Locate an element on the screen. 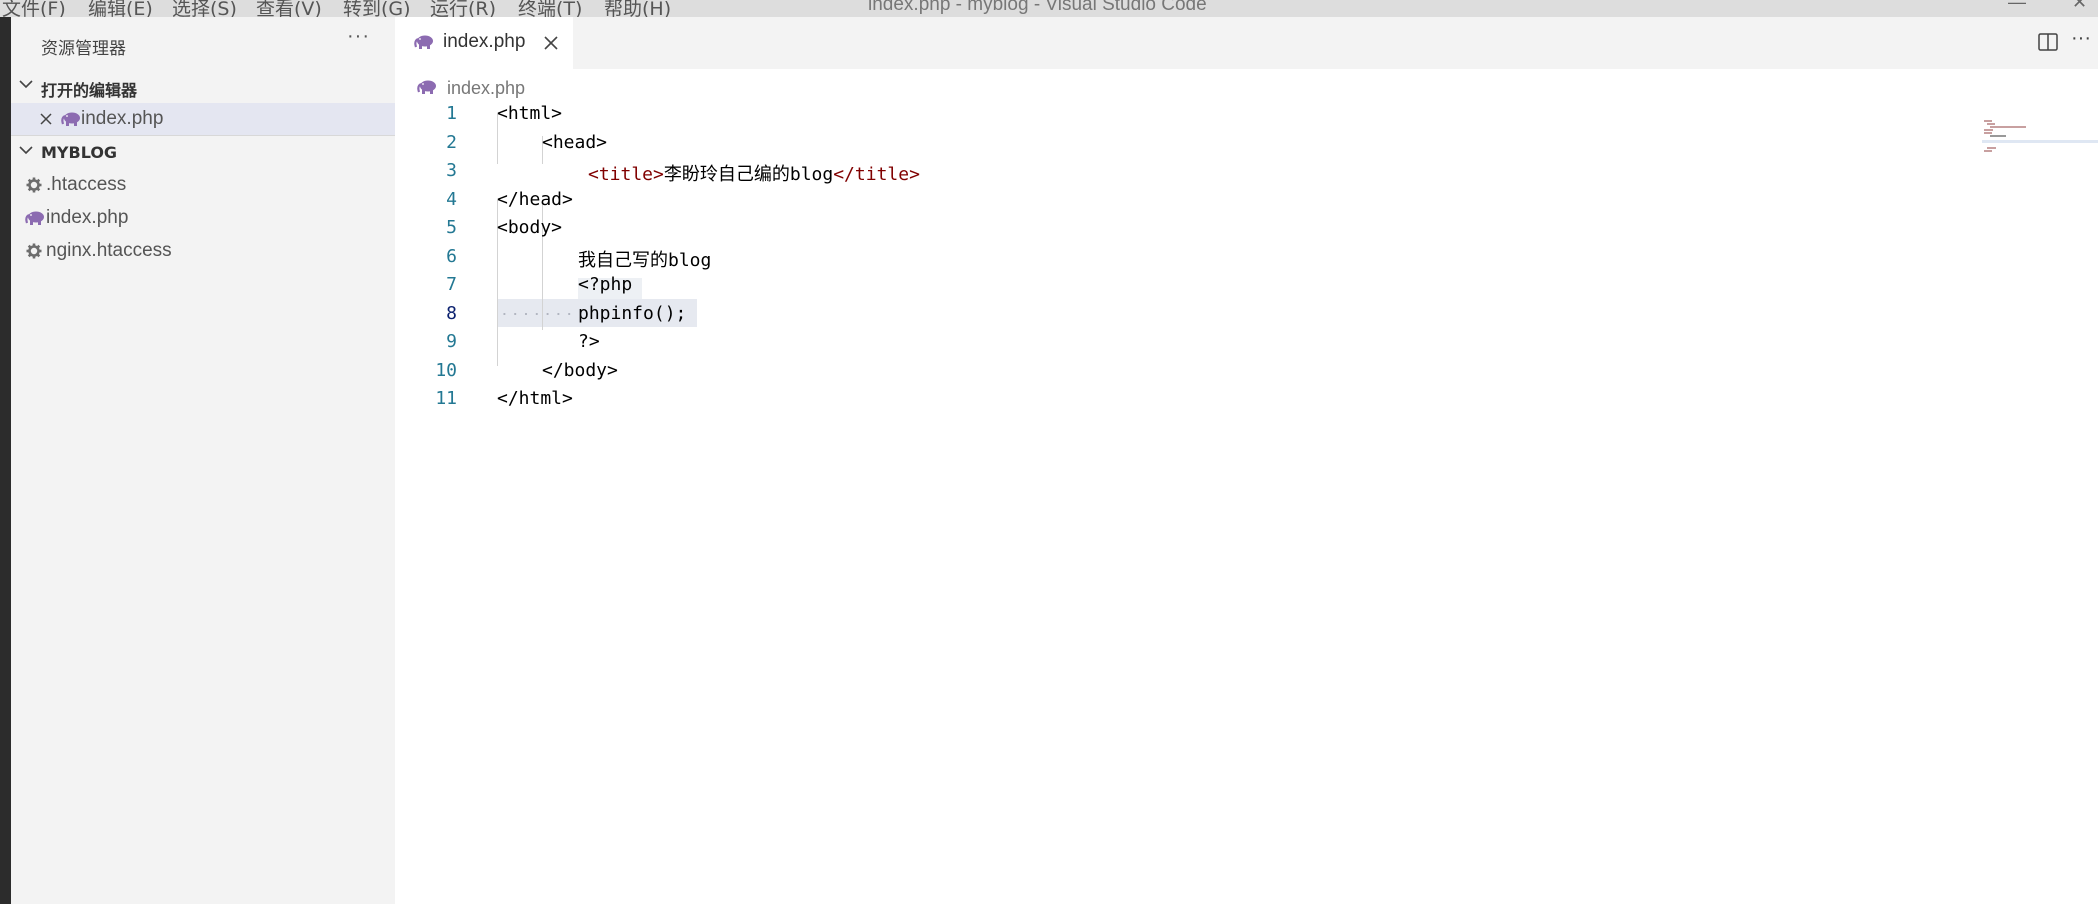 The width and height of the screenshot is (2098, 904). code-text: <title>李盼玲自己编的blog</title> is located at coordinates (754, 173).